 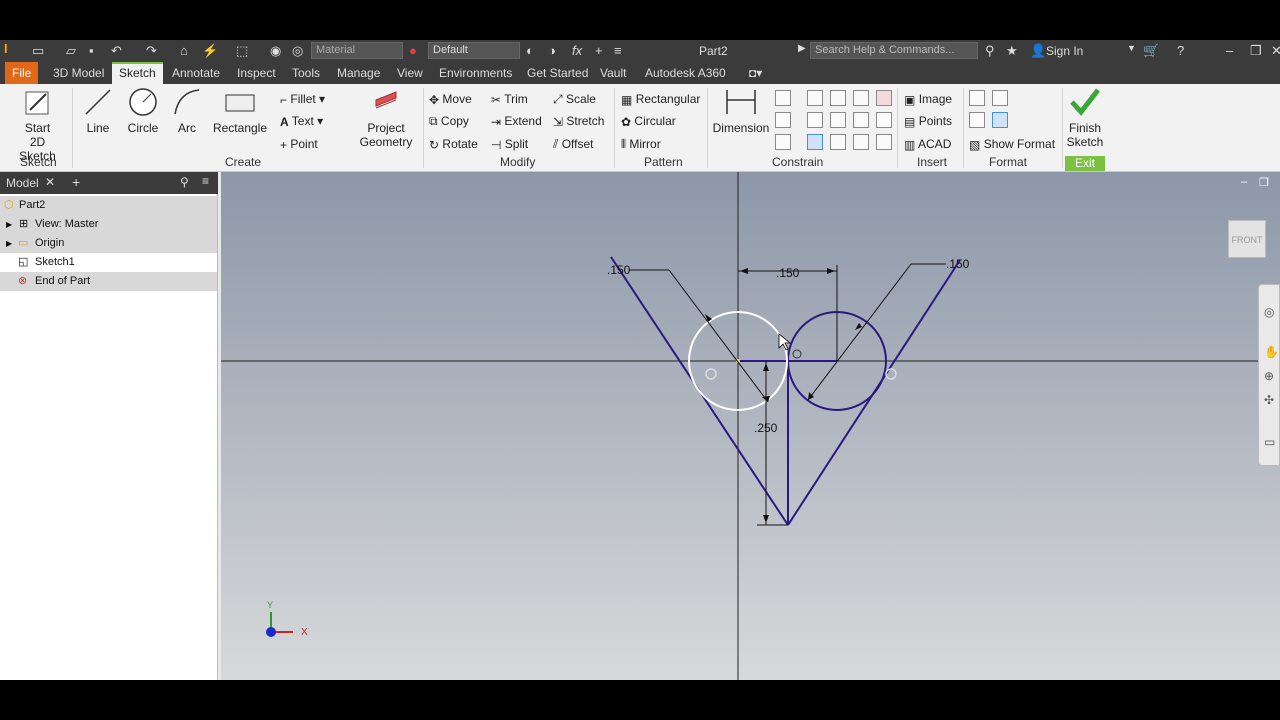 What do you see at coordinates (815, 98) in the screenshot?
I see `coincident-icon` at bounding box center [815, 98].